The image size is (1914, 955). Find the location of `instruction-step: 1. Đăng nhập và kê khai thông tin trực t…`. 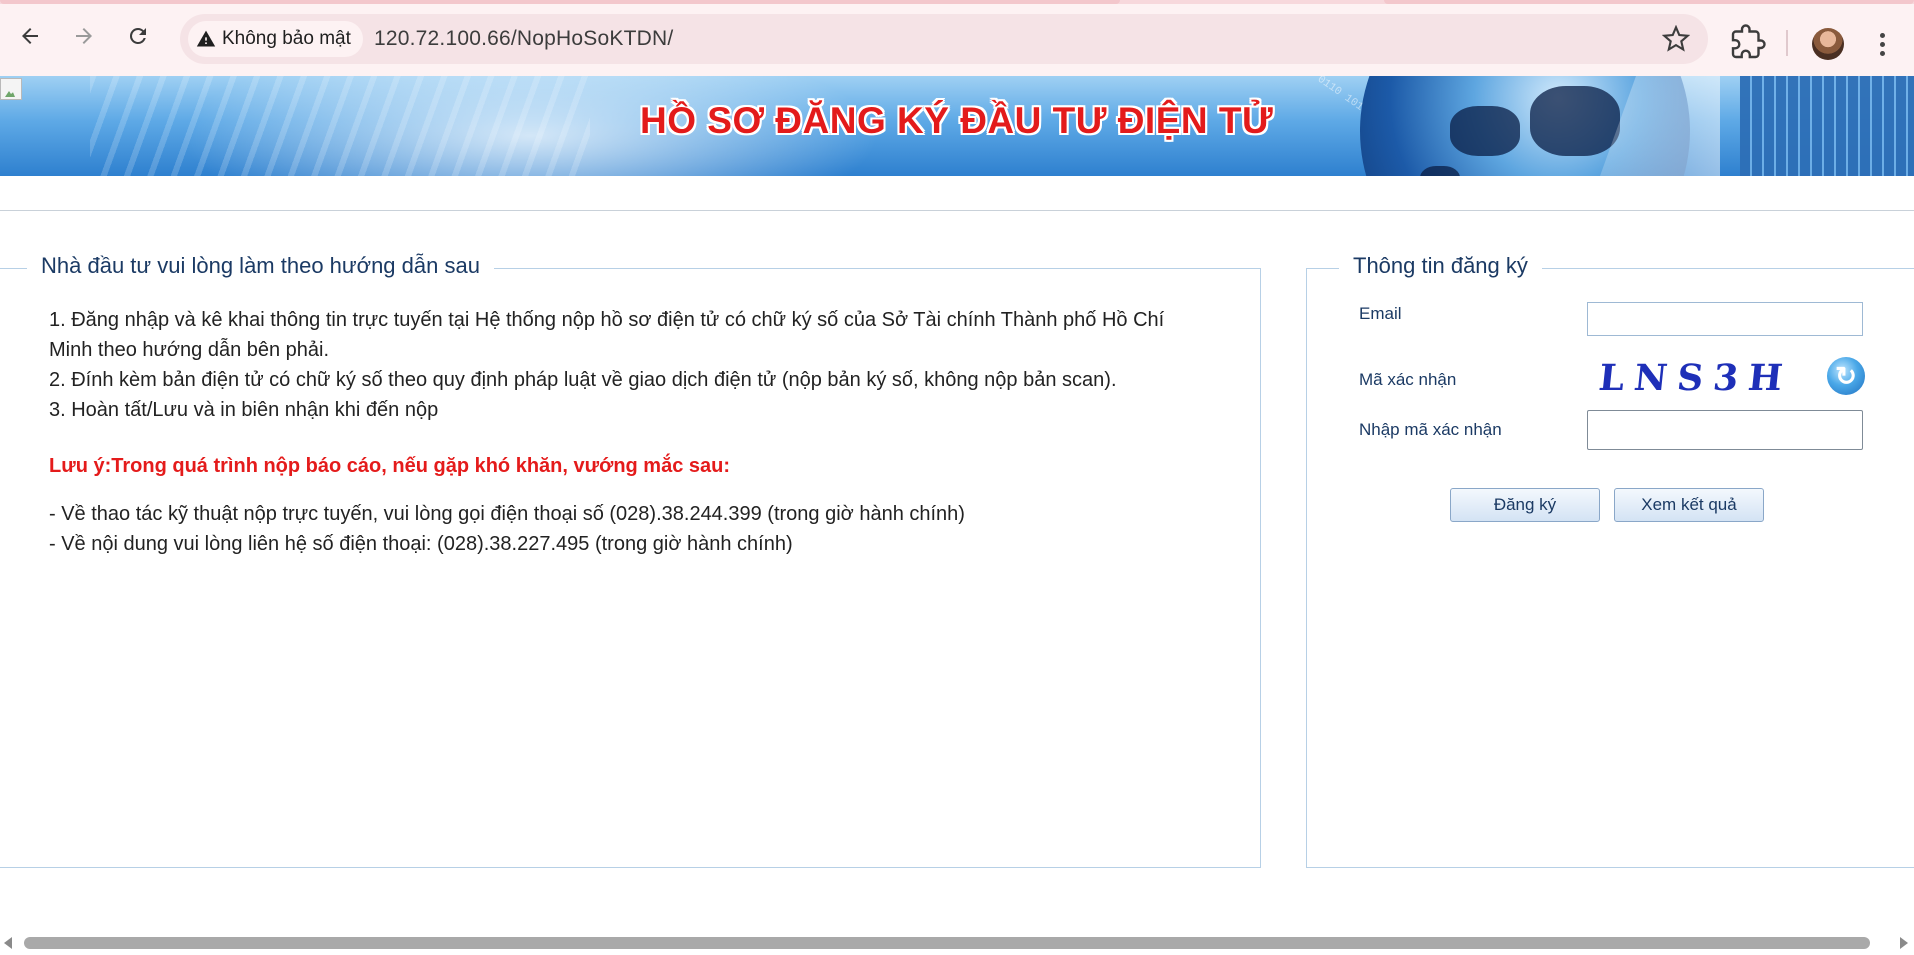

instruction-step: 1. Đăng nhập và kê khai thông tin trực t… is located at coordinates (607, 335).